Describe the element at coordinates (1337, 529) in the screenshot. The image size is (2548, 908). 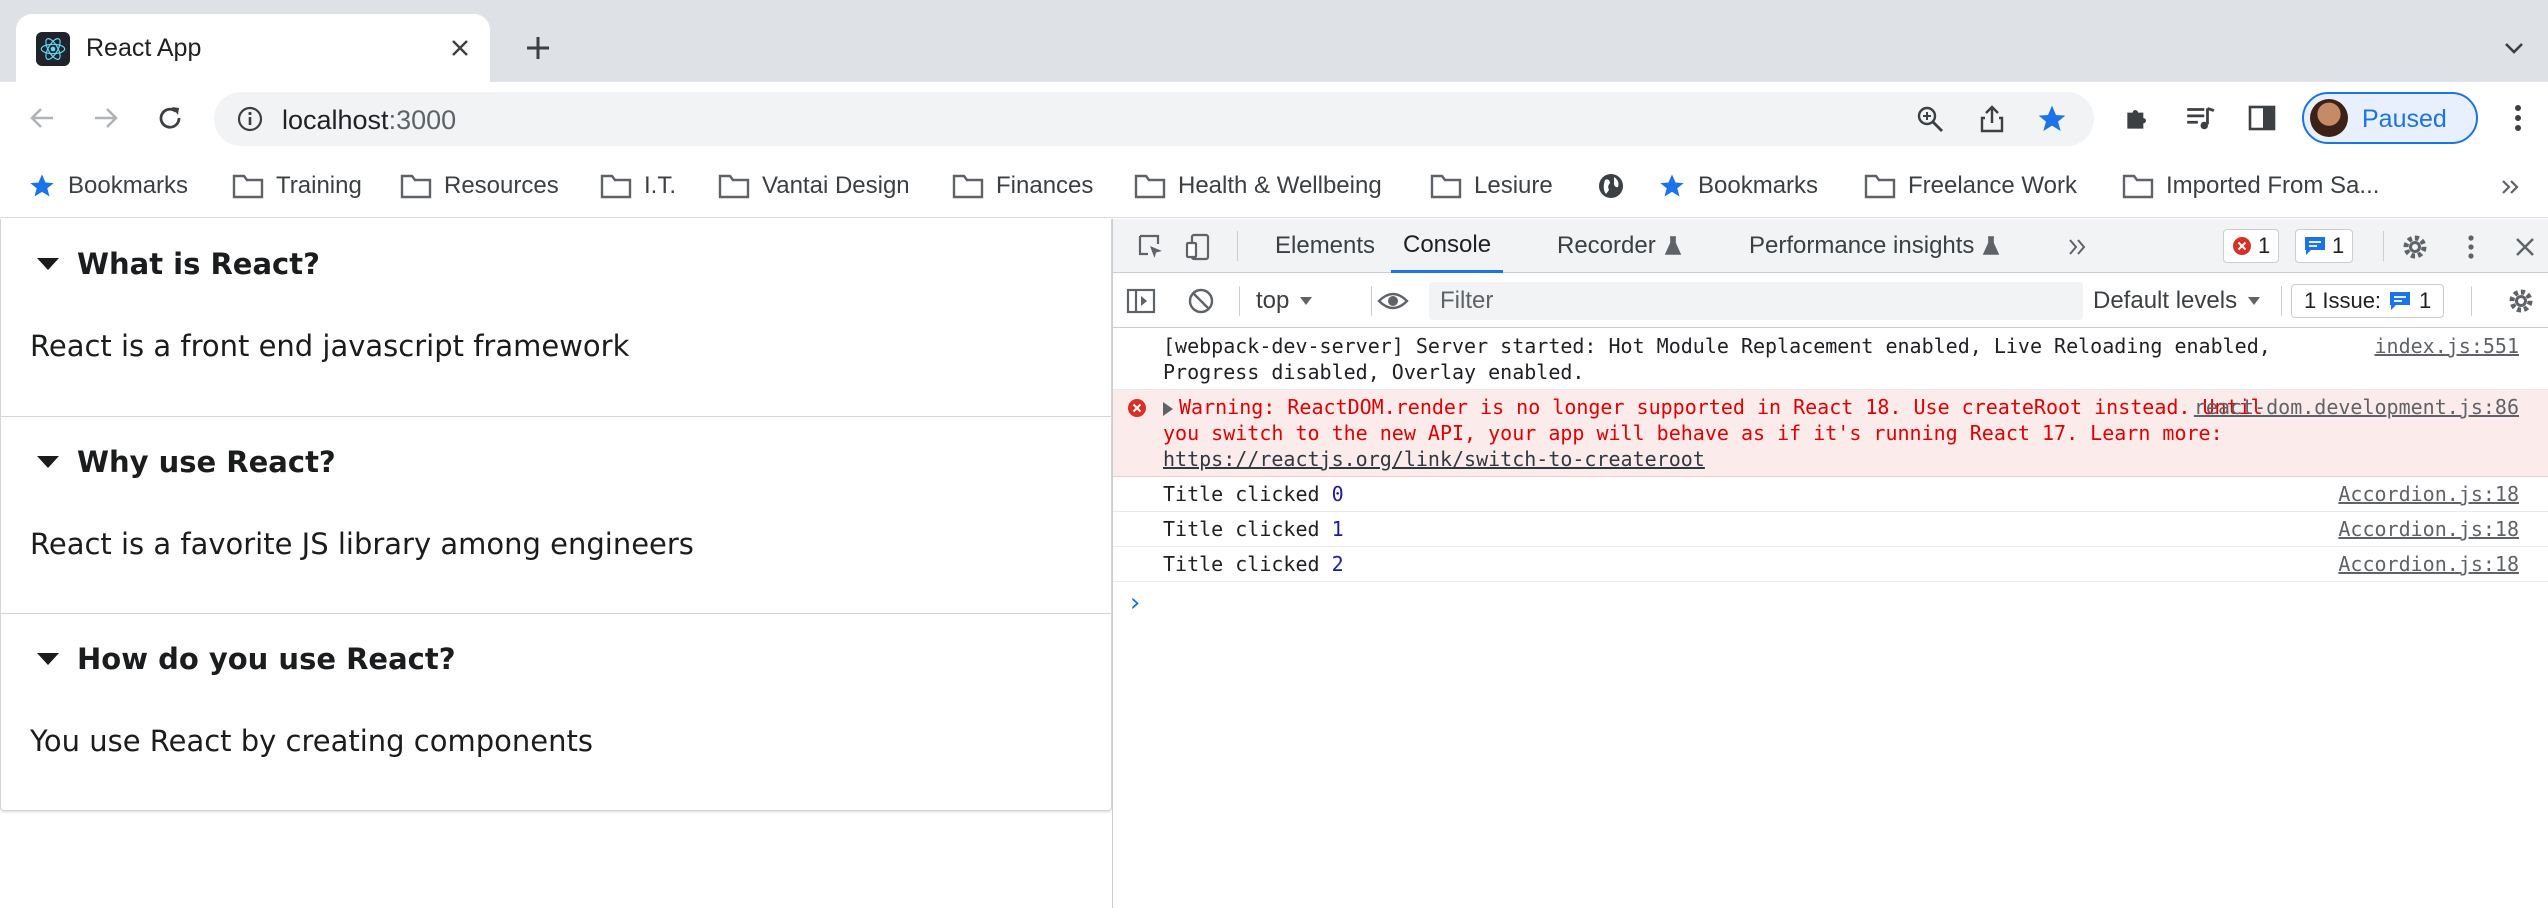
I see `log-value: 1` at that location.